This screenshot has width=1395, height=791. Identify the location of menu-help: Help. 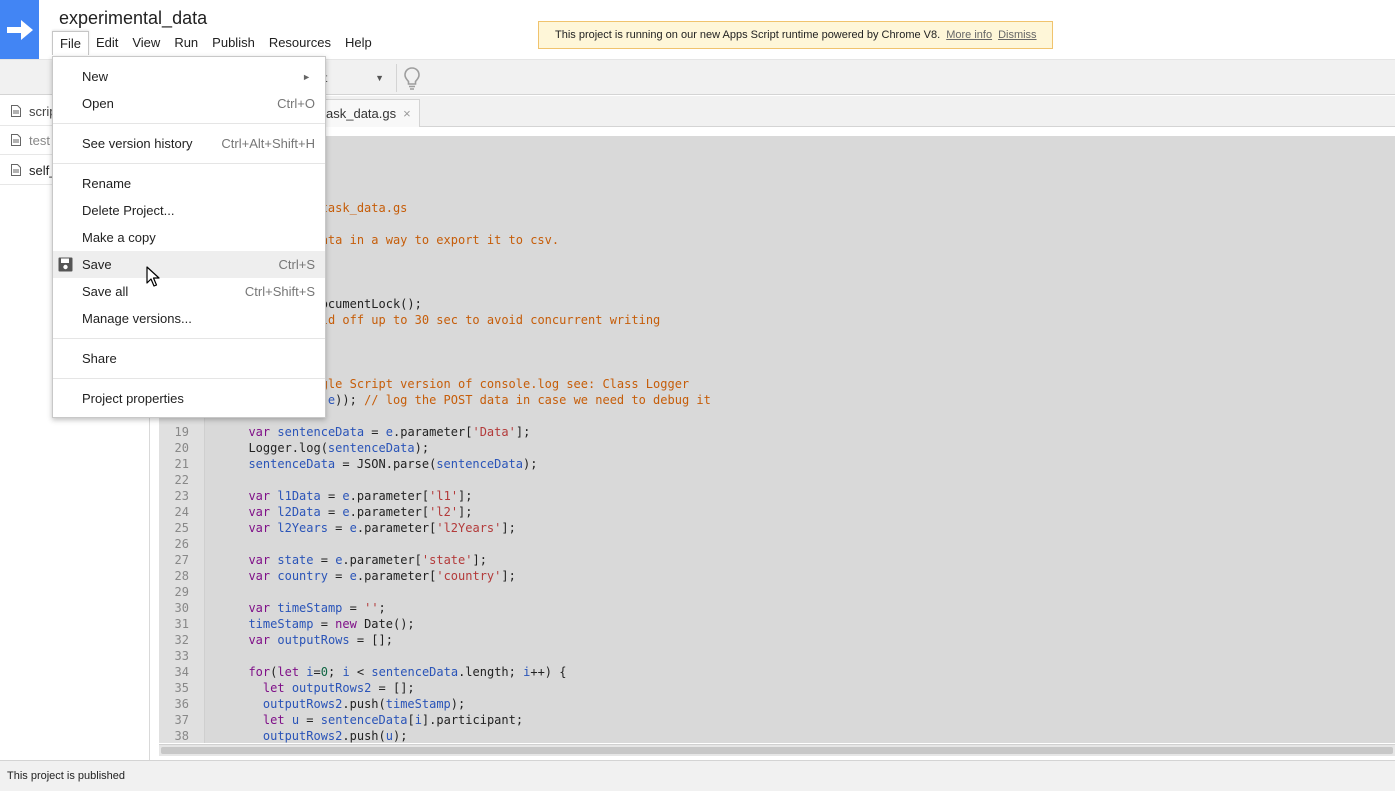
(358, 43).